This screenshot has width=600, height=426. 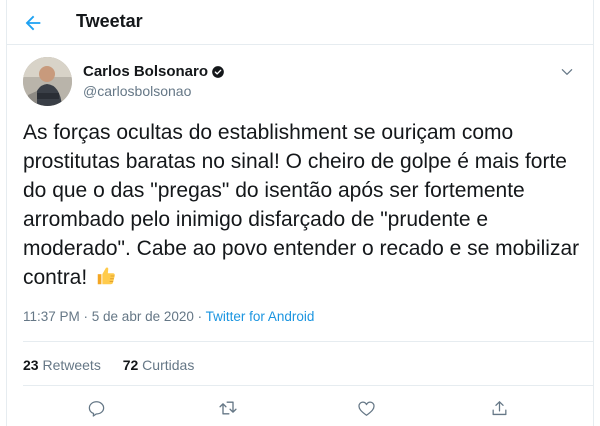 I want to click on retweets-count: 23, so click(x=31, y=365).